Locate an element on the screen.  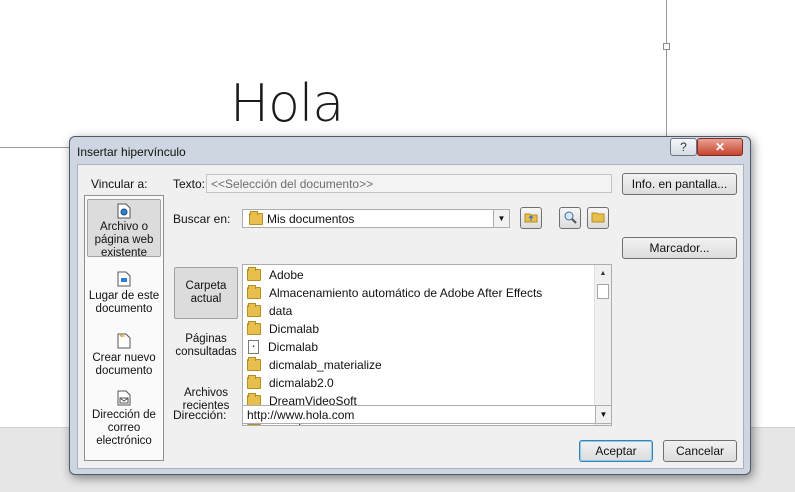
location-label-2: actual is located at coordinates (206, 299).